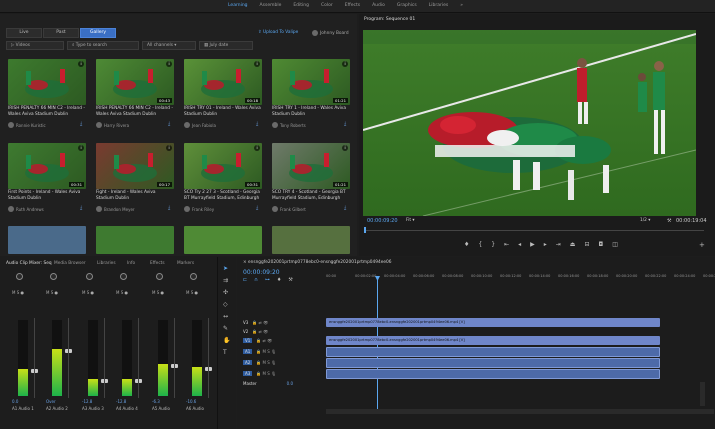  I want to click on play-icon: ▶, so click(532, 244).